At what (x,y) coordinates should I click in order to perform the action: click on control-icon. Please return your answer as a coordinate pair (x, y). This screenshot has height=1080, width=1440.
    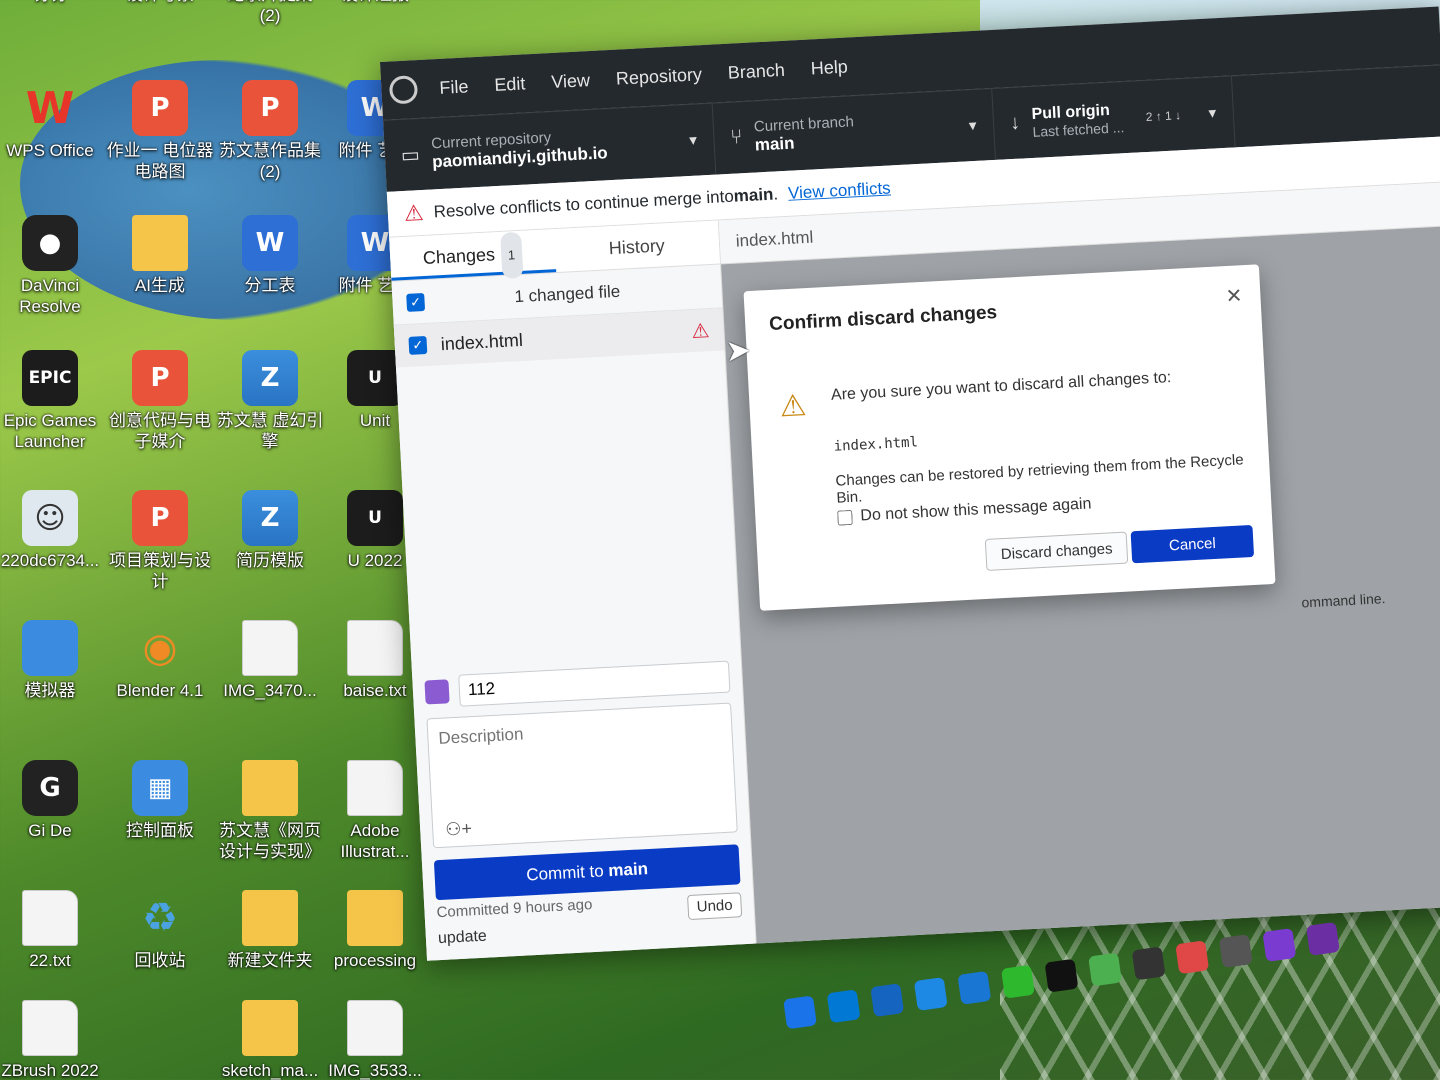
    Looking at the image, I should click on (50, 648).